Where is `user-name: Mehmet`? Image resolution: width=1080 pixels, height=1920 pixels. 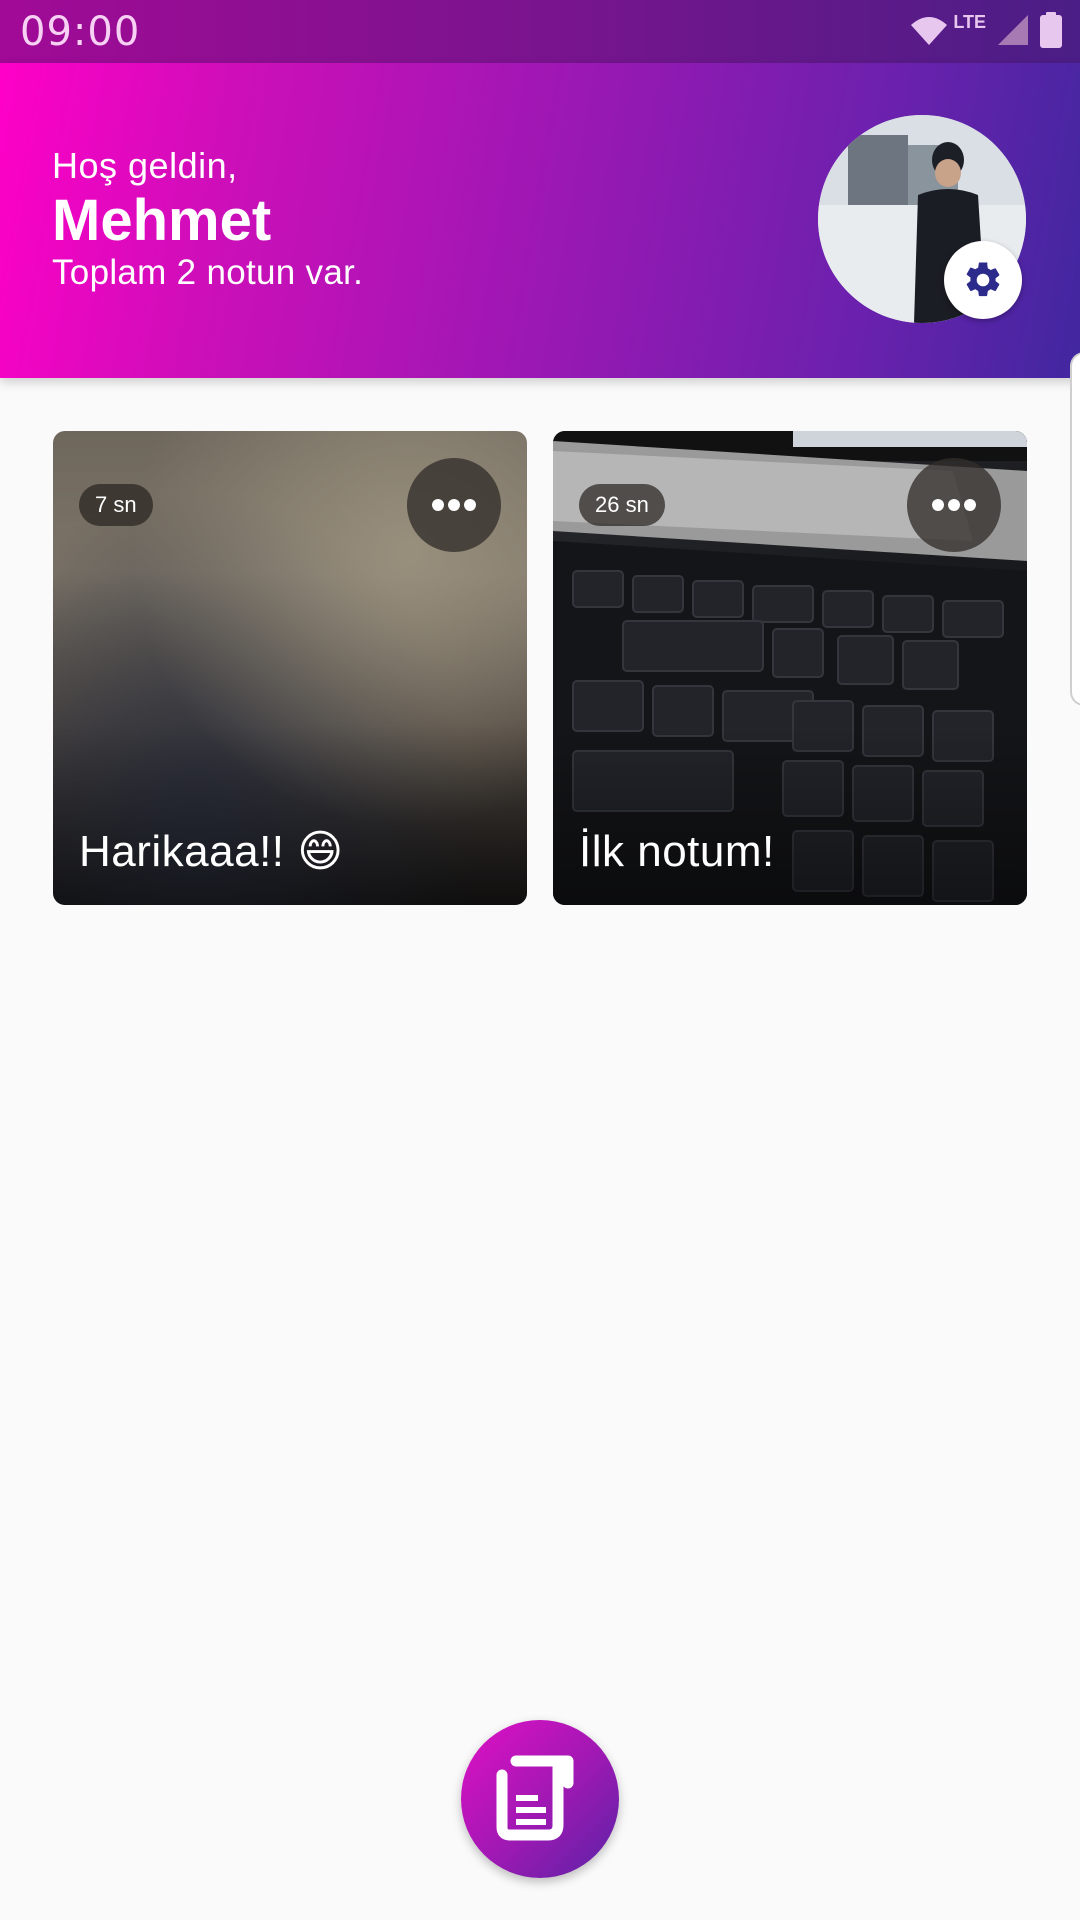
user-name: Mehmet is located at coordinates (162, 220).